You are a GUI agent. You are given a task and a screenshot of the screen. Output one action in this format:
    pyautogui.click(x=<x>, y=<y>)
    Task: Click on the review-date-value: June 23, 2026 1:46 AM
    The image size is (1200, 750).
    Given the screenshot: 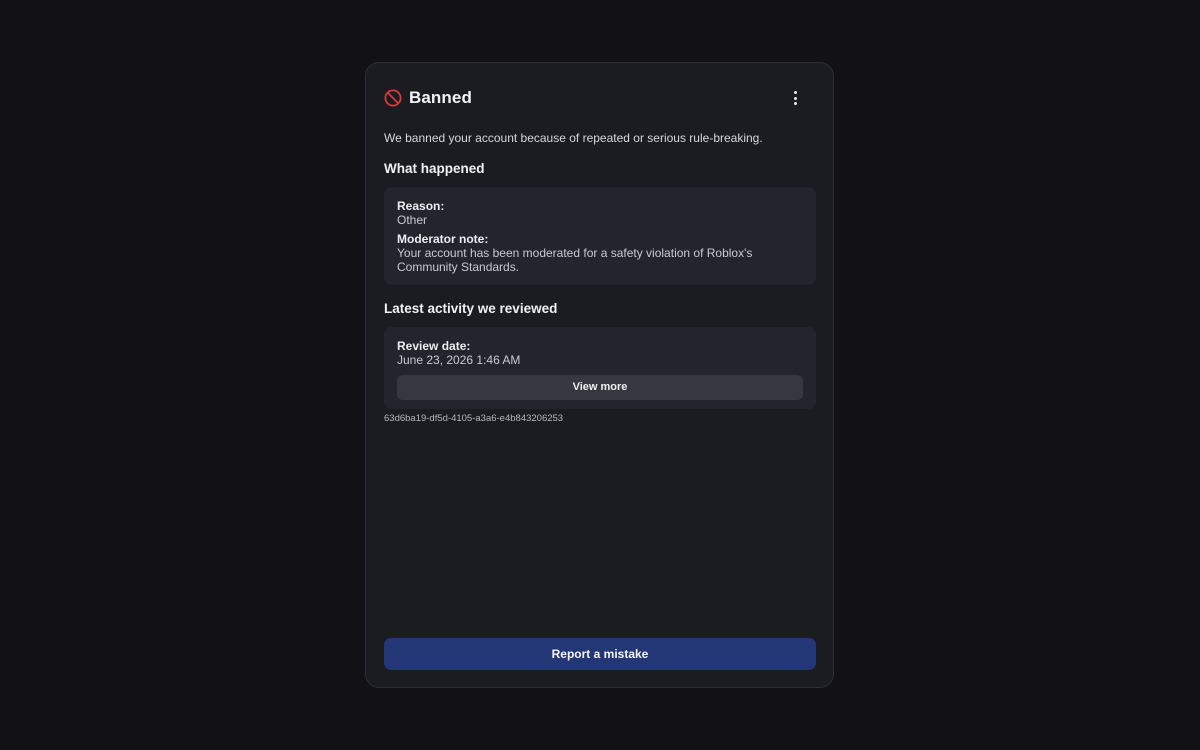 What is the action you would take?
    pyautogui.click(x=459, y=360)
    